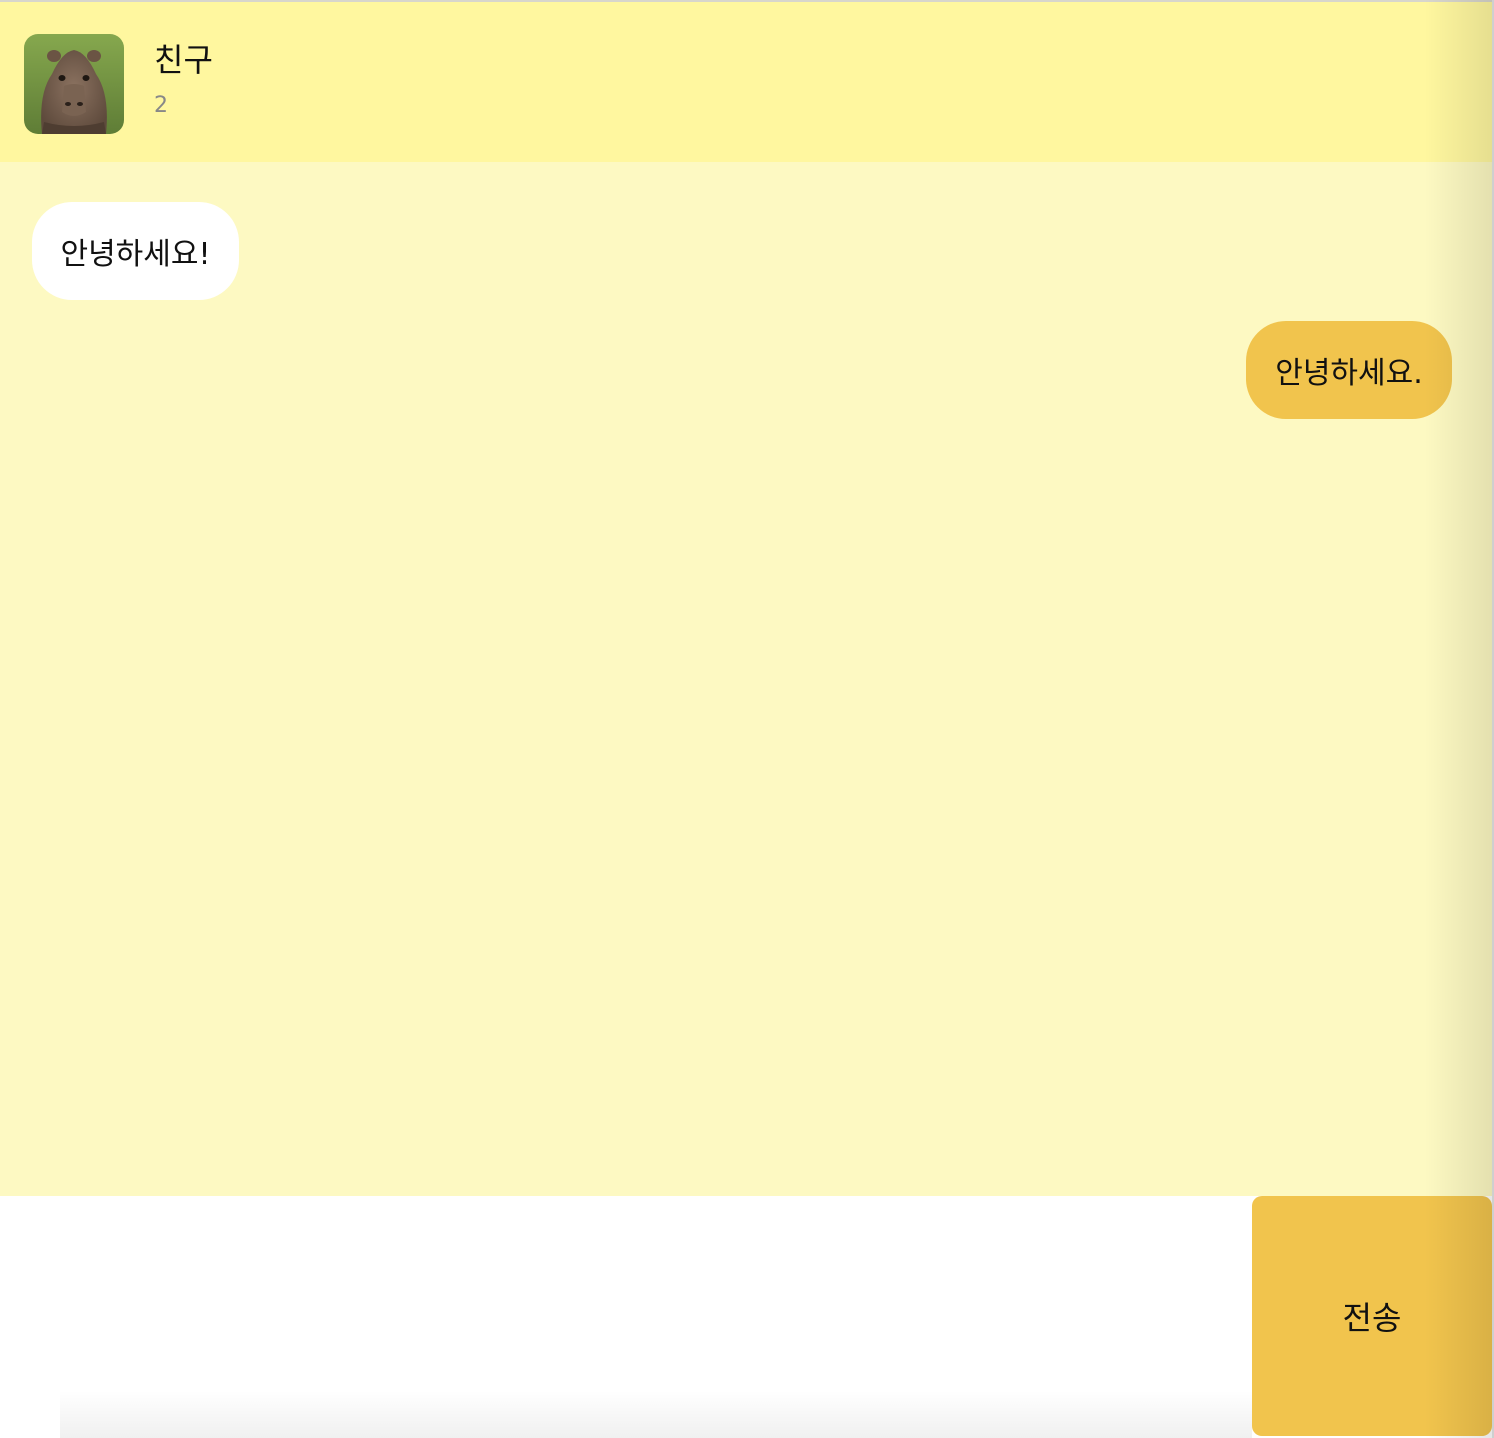 The width and height of the screenshot is (1494, 1438). What do you see at coordinates (747, 82) in the screenshot?
I see `chat-header: 친구 2` at bounding box center [747, 82].